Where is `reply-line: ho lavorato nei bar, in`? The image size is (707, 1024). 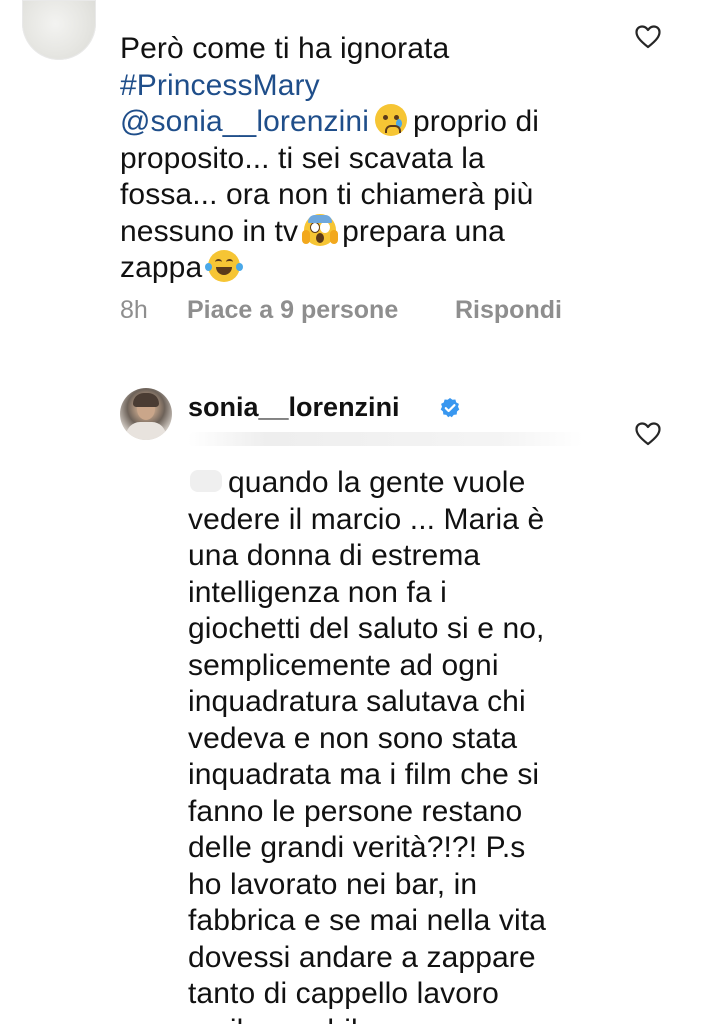
reply-line: ho lavorato nei bar, in is located at coordinates (333, 884).